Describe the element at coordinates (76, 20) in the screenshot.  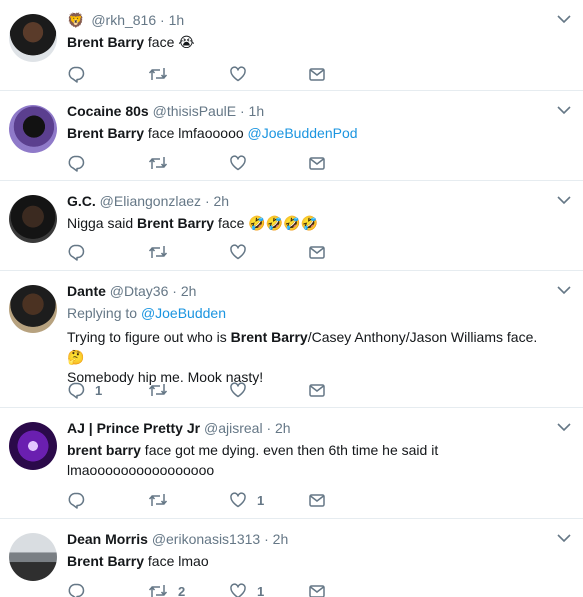
I see `lion-emoji-icon: 🦁` at that location.